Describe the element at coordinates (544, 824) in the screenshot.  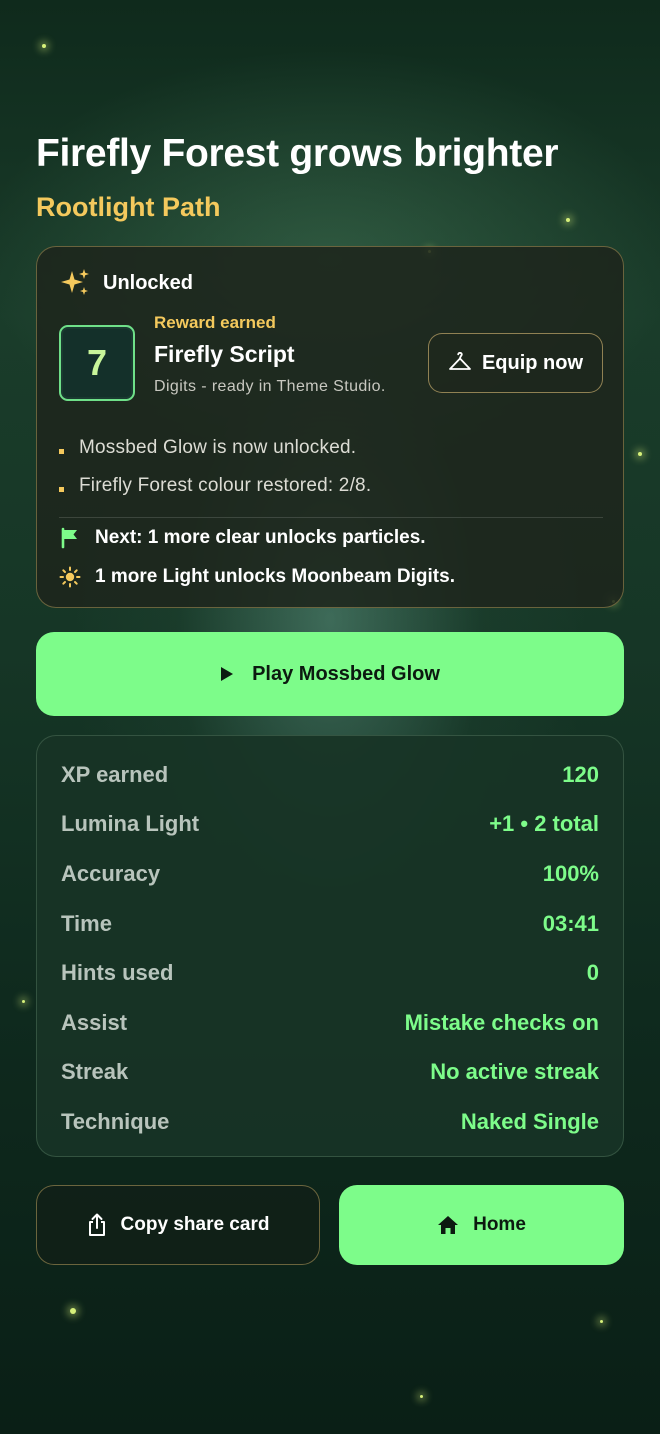
I see `stat-value: +1 • 2 total` at that location.